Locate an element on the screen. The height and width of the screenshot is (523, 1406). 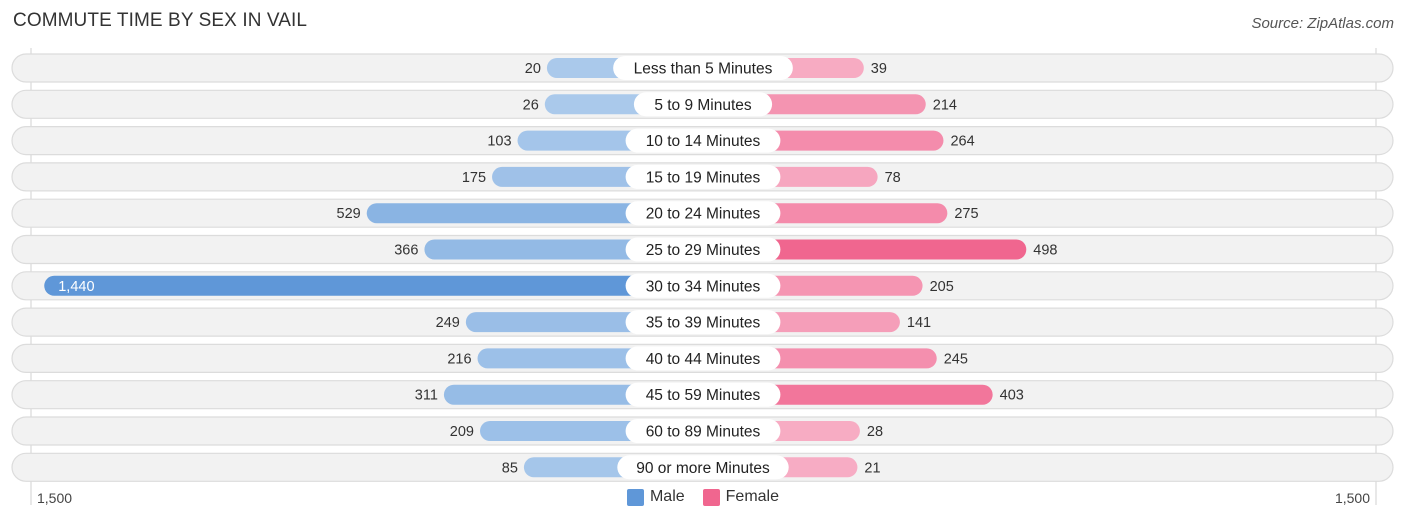
legend: Male Female is located at coordinates (703, 497).